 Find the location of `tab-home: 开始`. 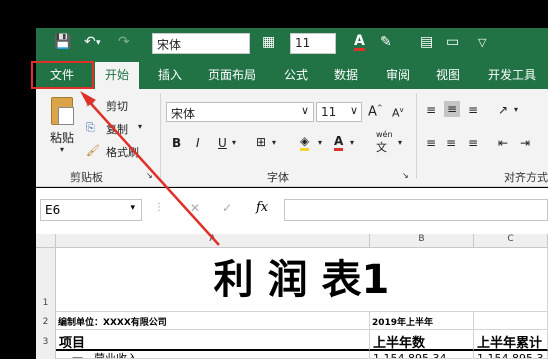

tab-home: 开始 is located at coordinates (117, 75).